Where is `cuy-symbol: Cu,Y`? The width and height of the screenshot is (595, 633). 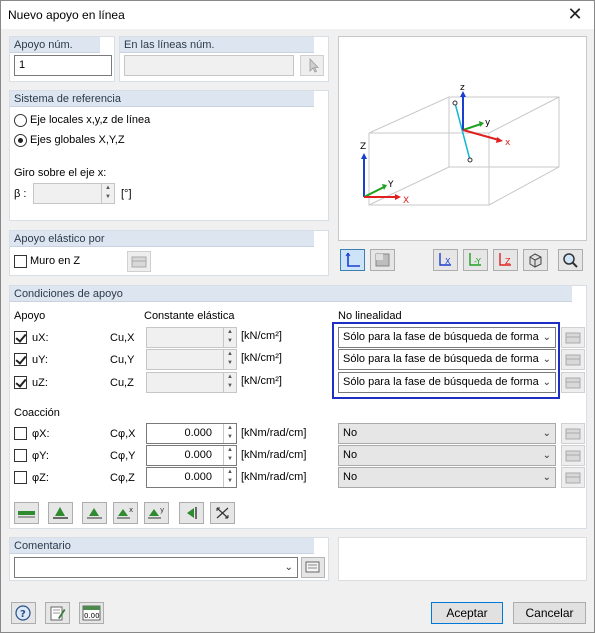 cuy-symbol: Cu,Y is located at coordinates (122, 360).